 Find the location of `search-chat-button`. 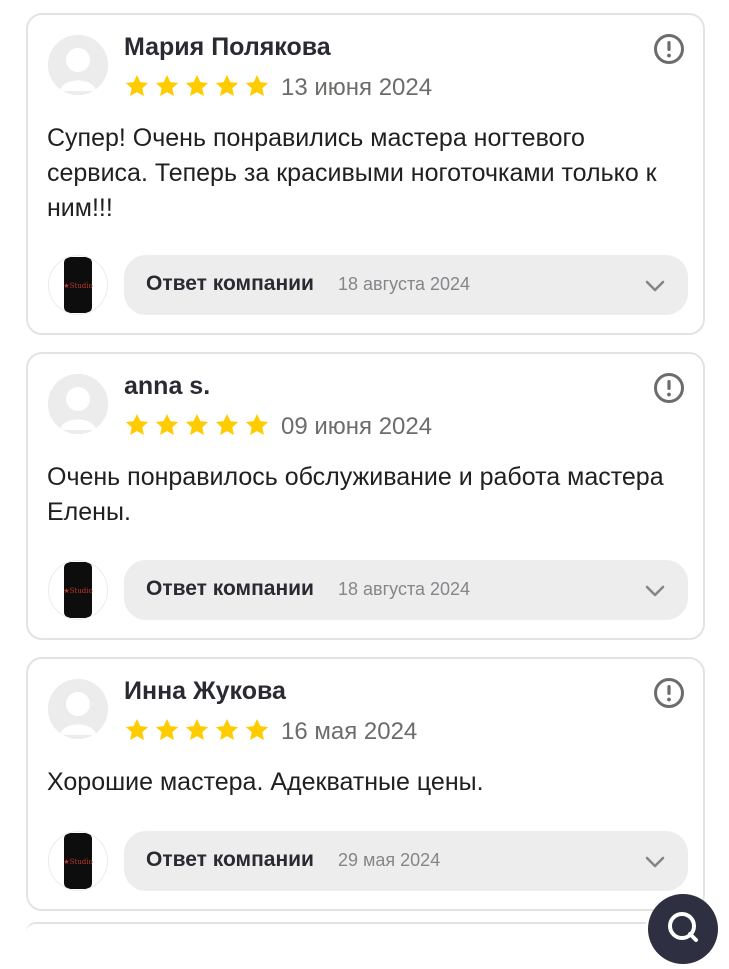

search-chat-button is located at coordinates (683, 929).